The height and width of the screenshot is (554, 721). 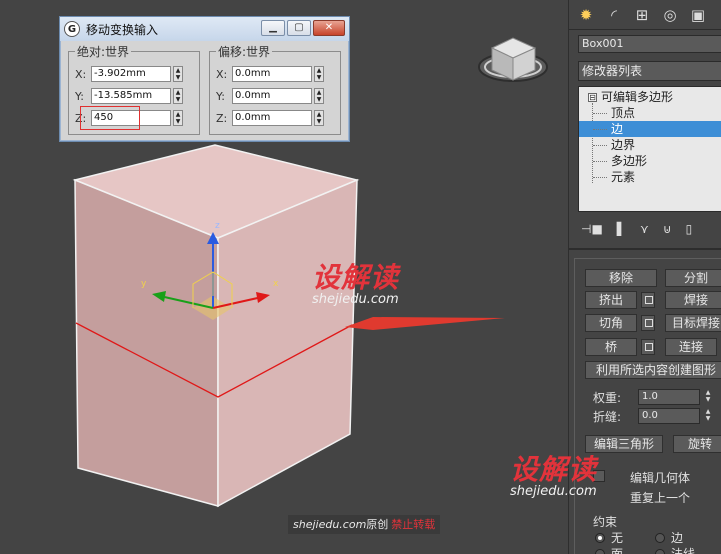 I want to click on remove-modifier-icon: ⊍, so click(x=667, y=230).